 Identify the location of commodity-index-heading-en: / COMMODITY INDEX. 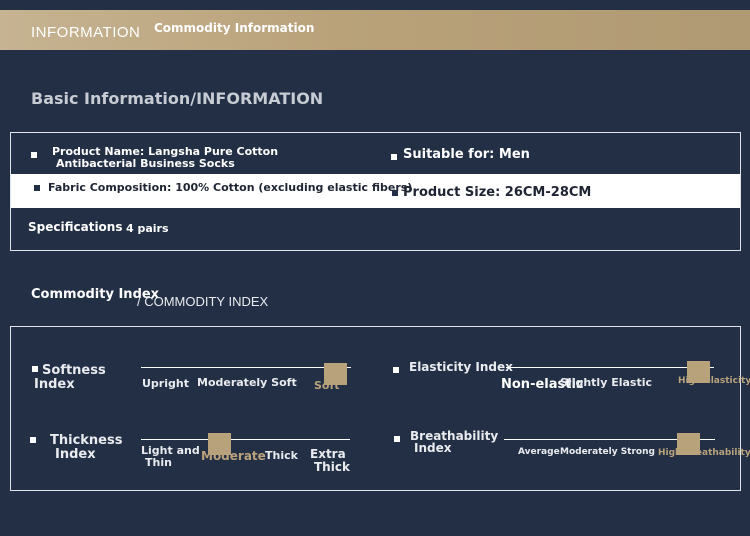
(203, 301).